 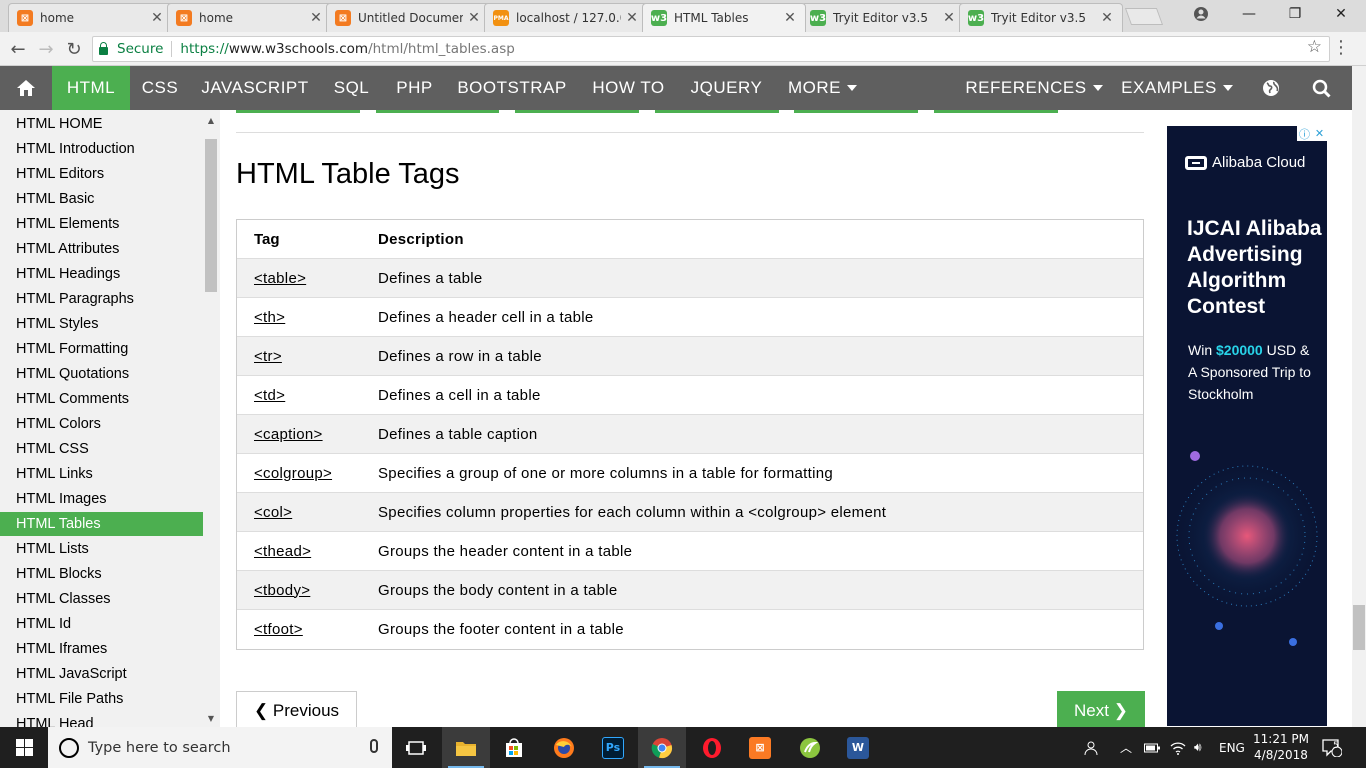 What do you see at coordinates (512, 88) in the screenshot?
I see `nav-bootstrap: BOOTSTRAP` at bounding box center [512, 88].